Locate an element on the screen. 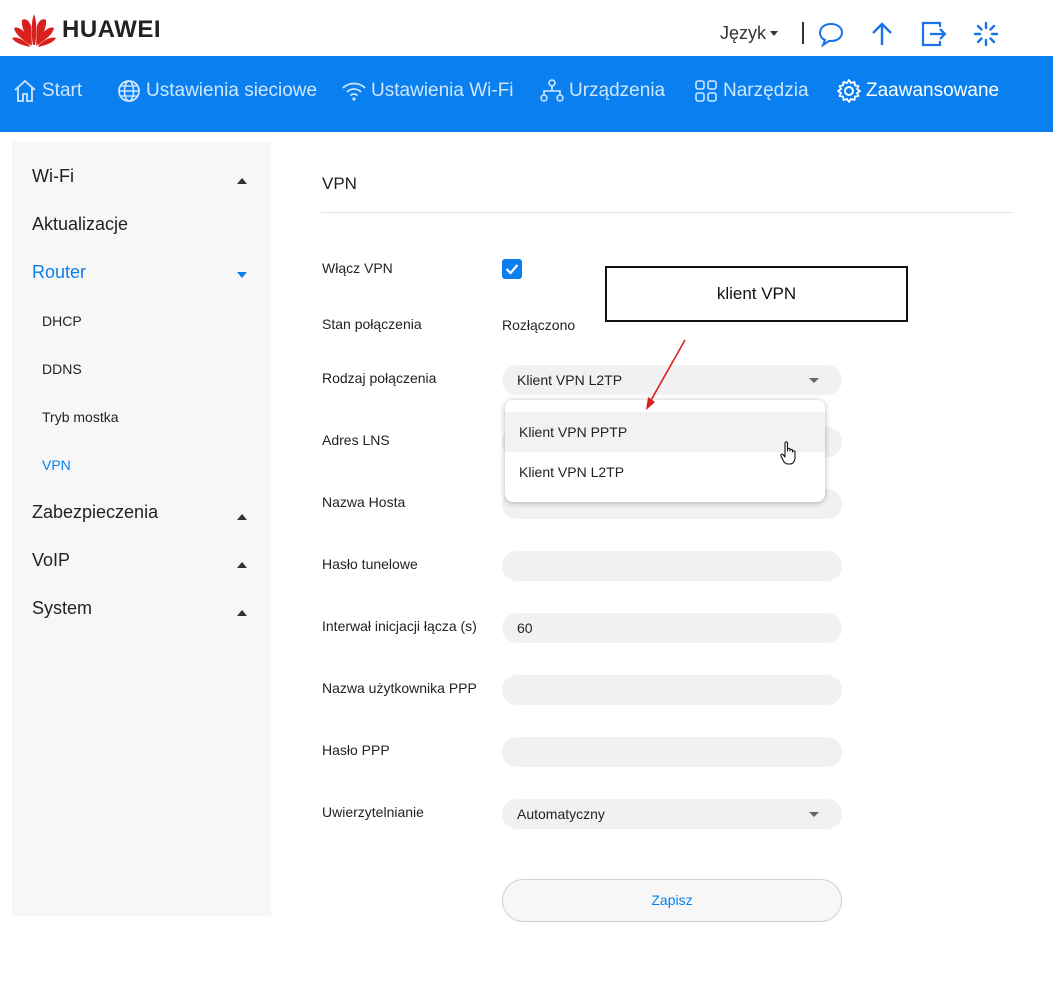 This screenshot has height=988, width=1053. lns-address-label: Adres LNS is located at coordinates (356, 440).